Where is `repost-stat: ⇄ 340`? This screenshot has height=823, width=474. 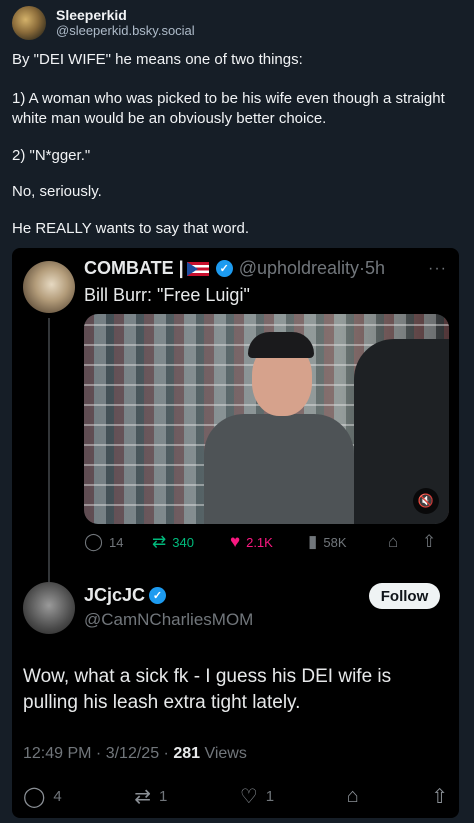
repost-stat: ⇄ 340 is located at coordinates (191, 542).